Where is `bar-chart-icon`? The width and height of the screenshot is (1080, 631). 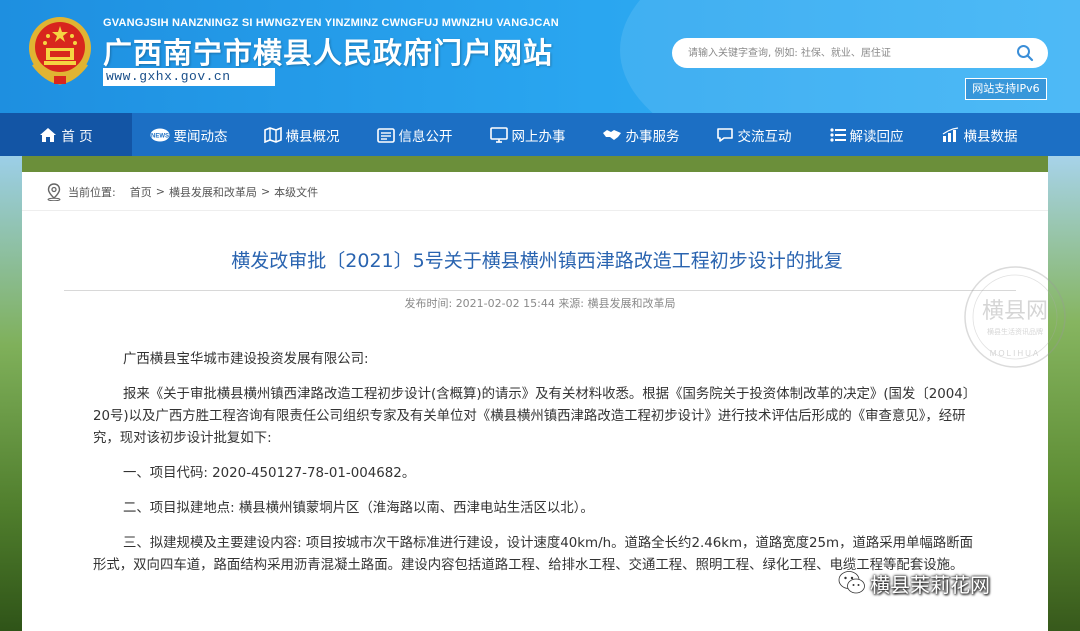 bar-chart-icon is located at coordinates (950, 134).